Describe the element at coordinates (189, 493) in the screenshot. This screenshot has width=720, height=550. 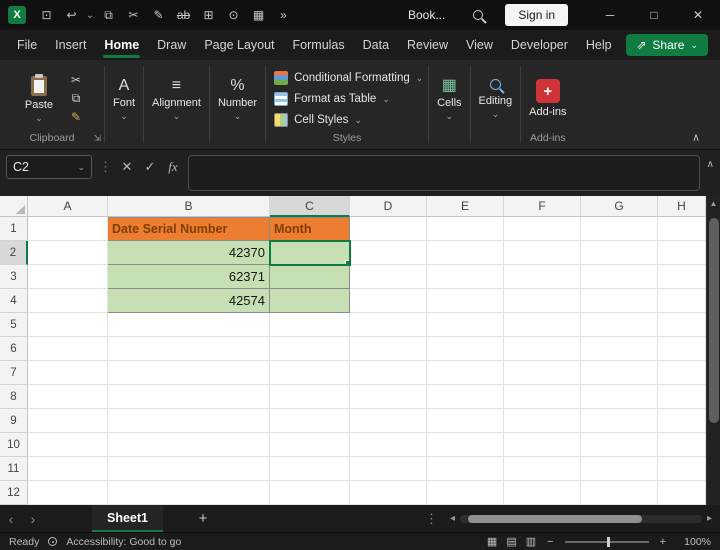
I see `cell-B12` at that location.